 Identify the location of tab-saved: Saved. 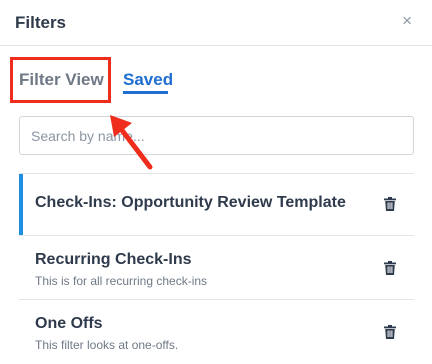
(148, 80).